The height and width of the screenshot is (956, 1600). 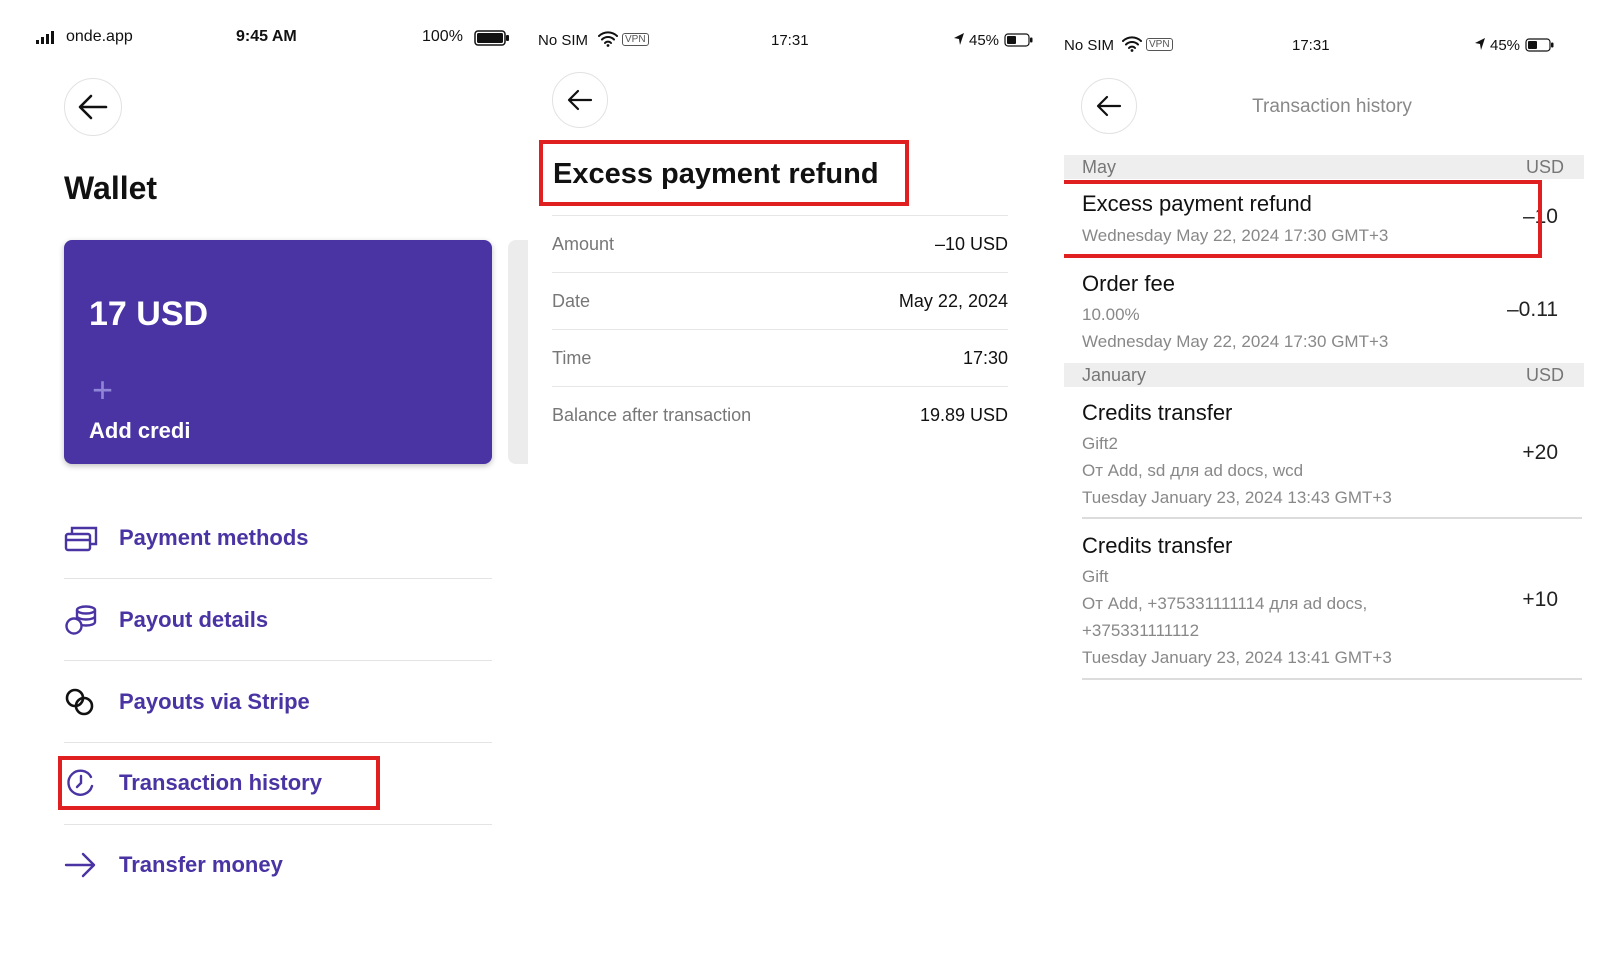 I want to click on menu-label: Payouts via Stripe, so click(x=214, y=701).